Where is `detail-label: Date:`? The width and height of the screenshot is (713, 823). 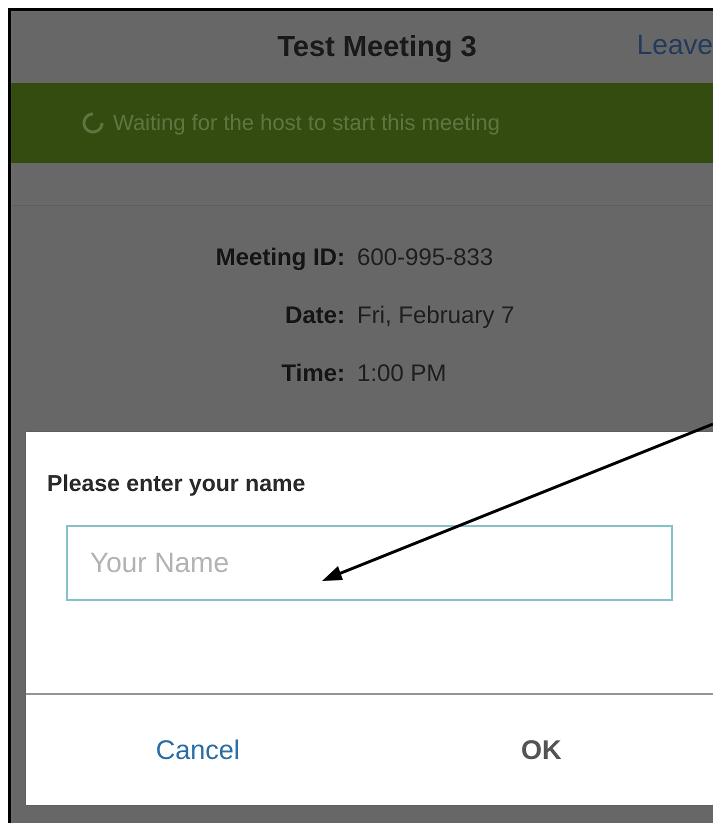
detail-label: Date: is located at coordinates (314, 316).